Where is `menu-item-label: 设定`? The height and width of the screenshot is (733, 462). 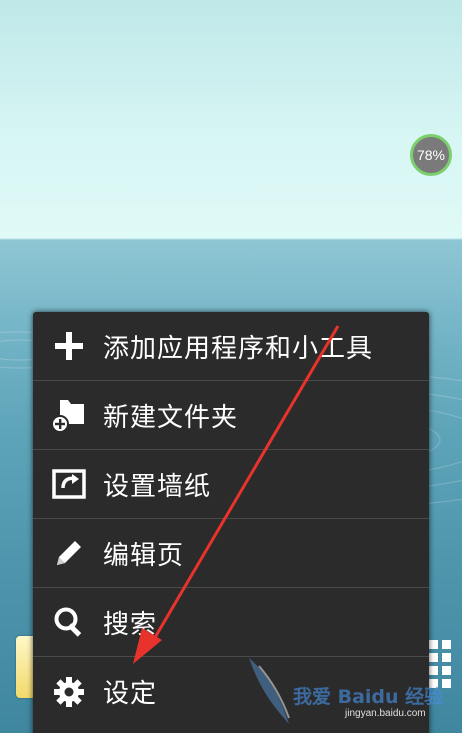 menu-item-label: 设定 is located at coordinates (130, 694).